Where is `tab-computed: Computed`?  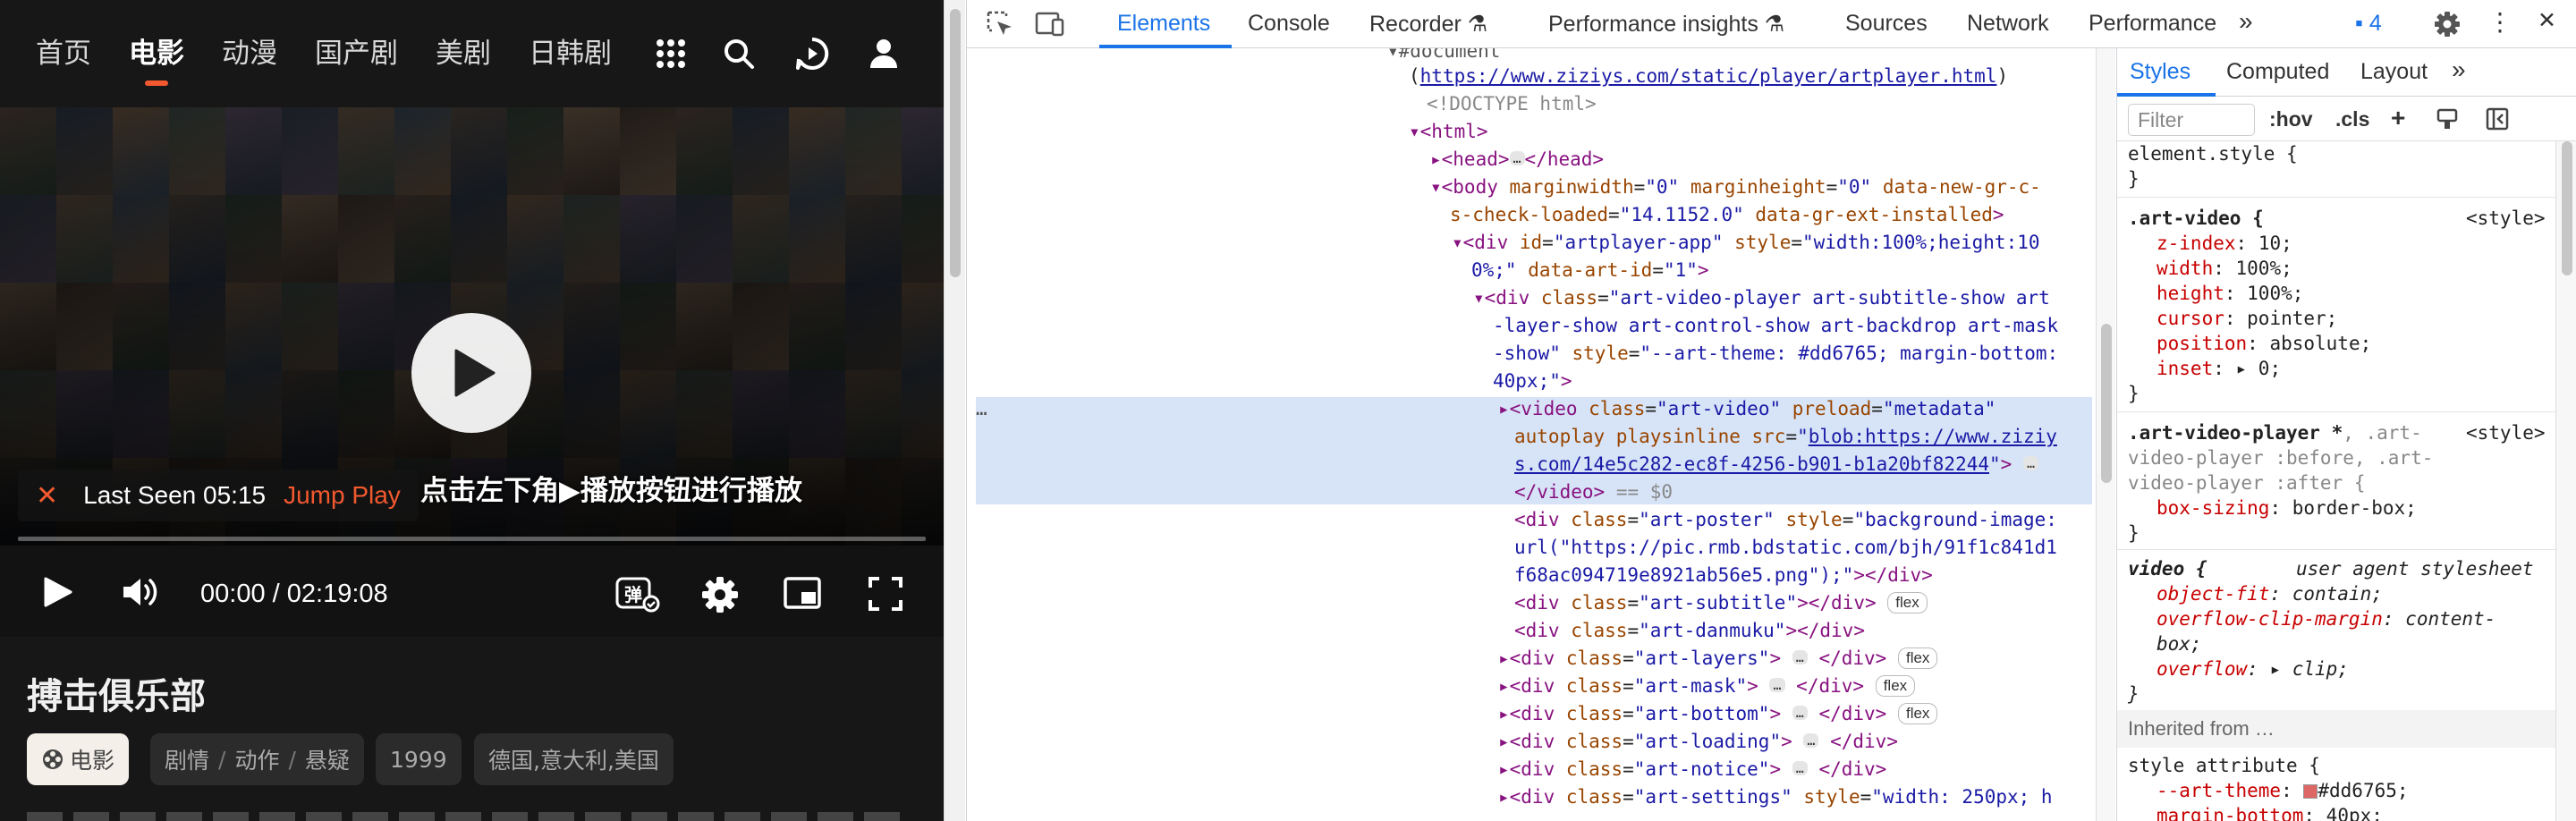 tab-computed: Computed is located at coordinates (2277, 72).